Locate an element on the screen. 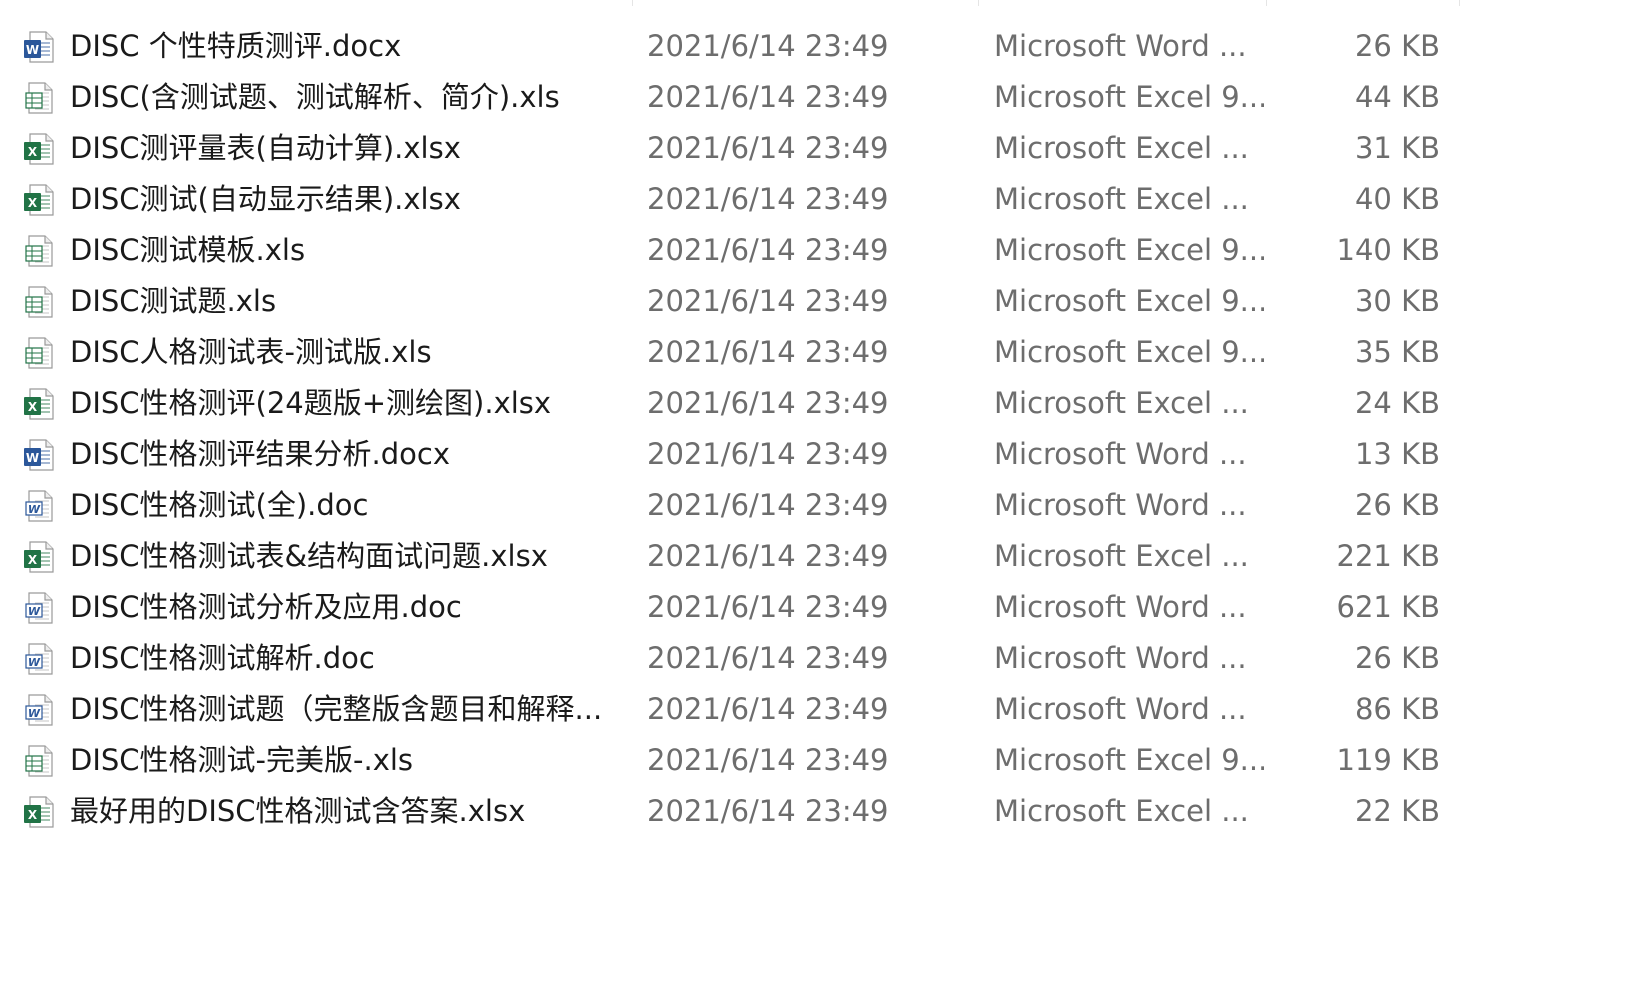  column-header-strip is located at coordinates (814, 3).